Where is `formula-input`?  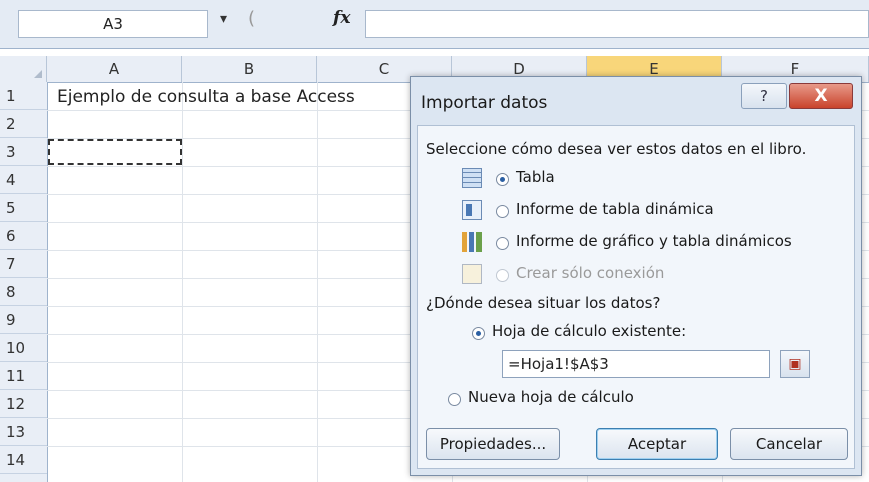 formula-input is located at coordinates (617, 24).